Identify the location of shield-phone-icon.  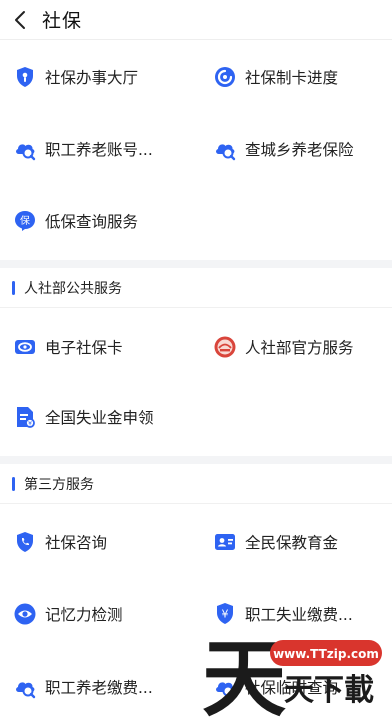
(25, 542).